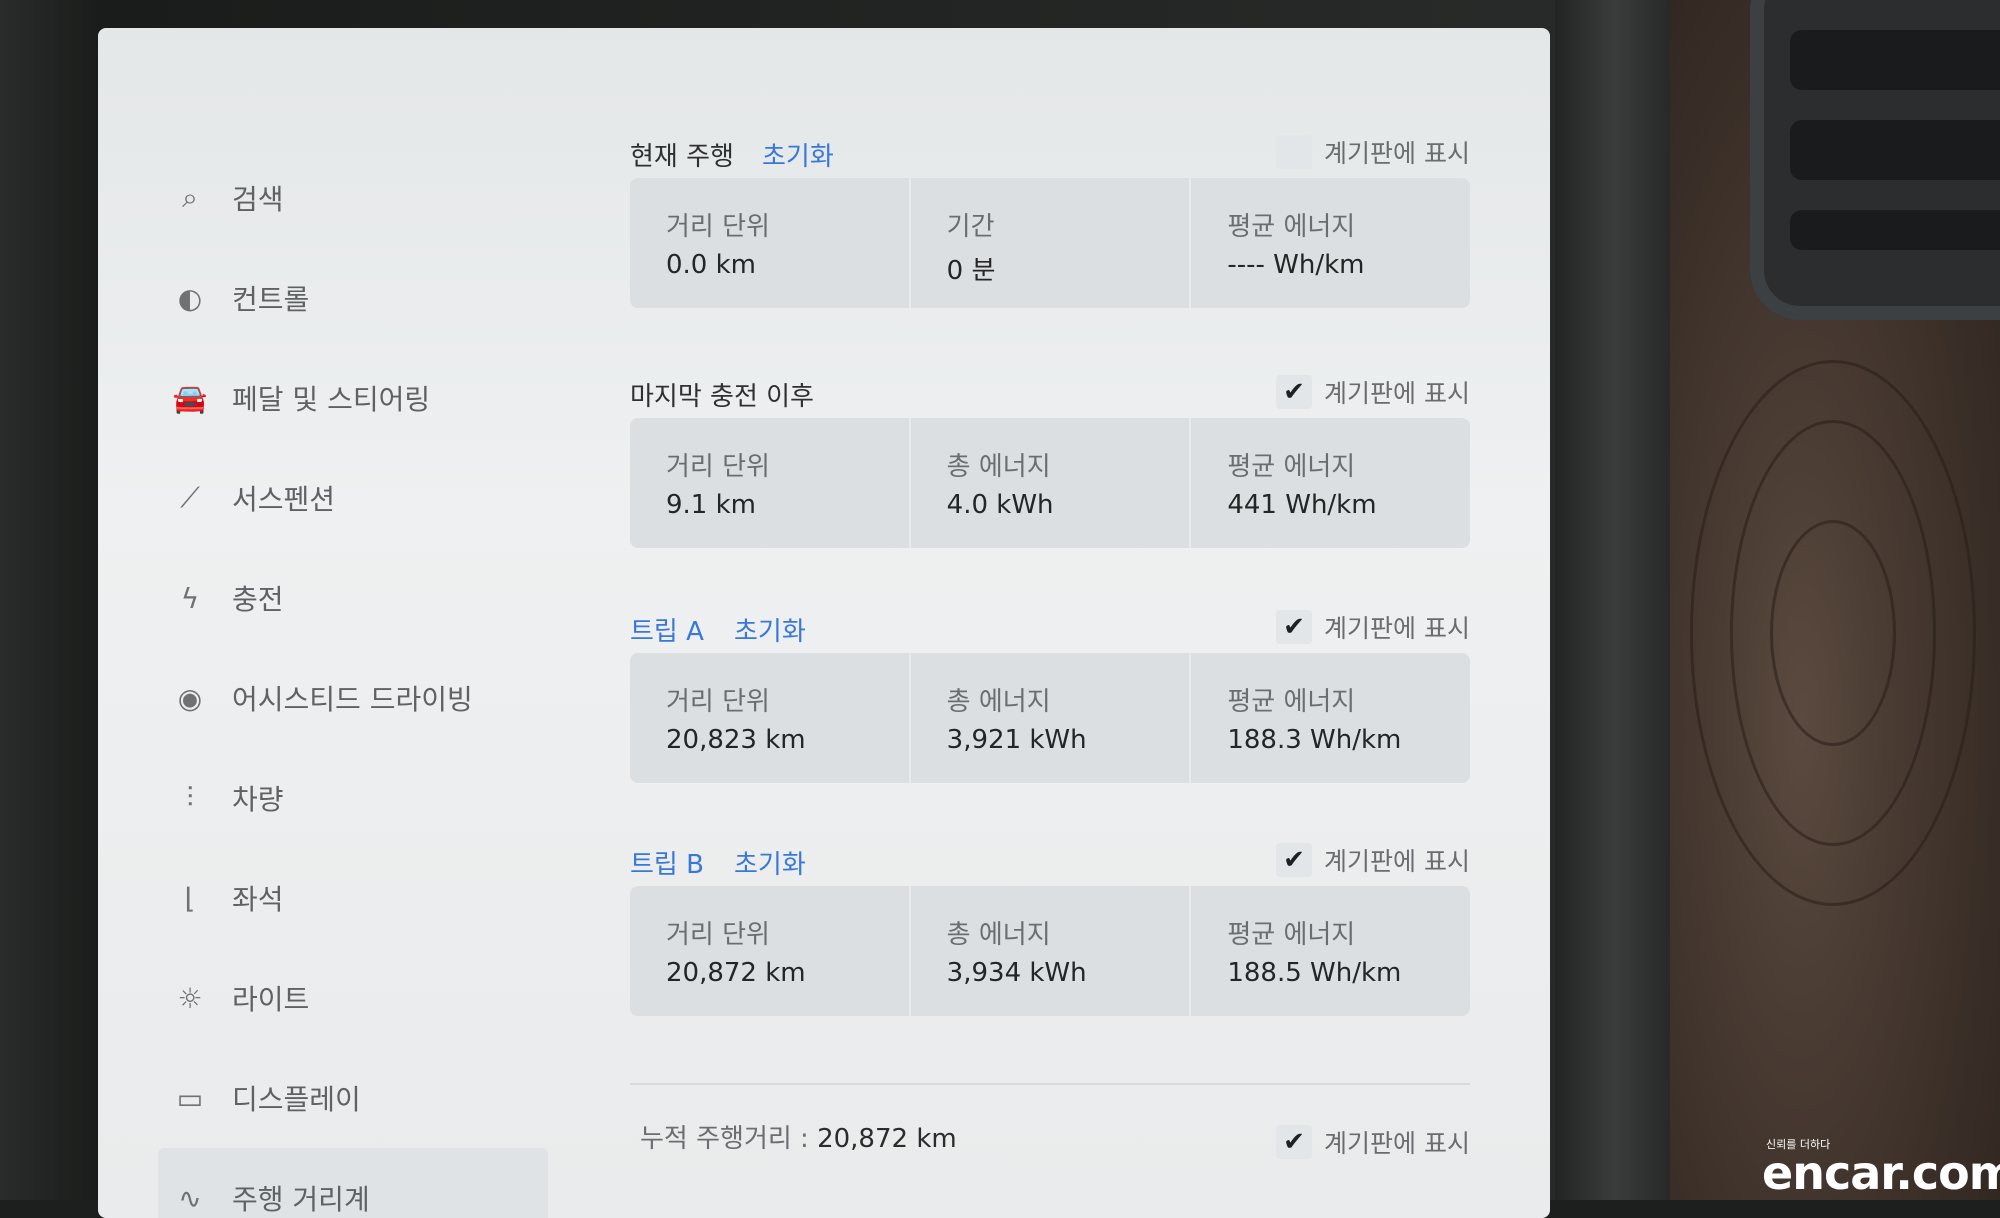  What do you see at coordinates (1615, 600) in the screenshot?
I see `screen-bezel` at bounding box center [1615, 600].